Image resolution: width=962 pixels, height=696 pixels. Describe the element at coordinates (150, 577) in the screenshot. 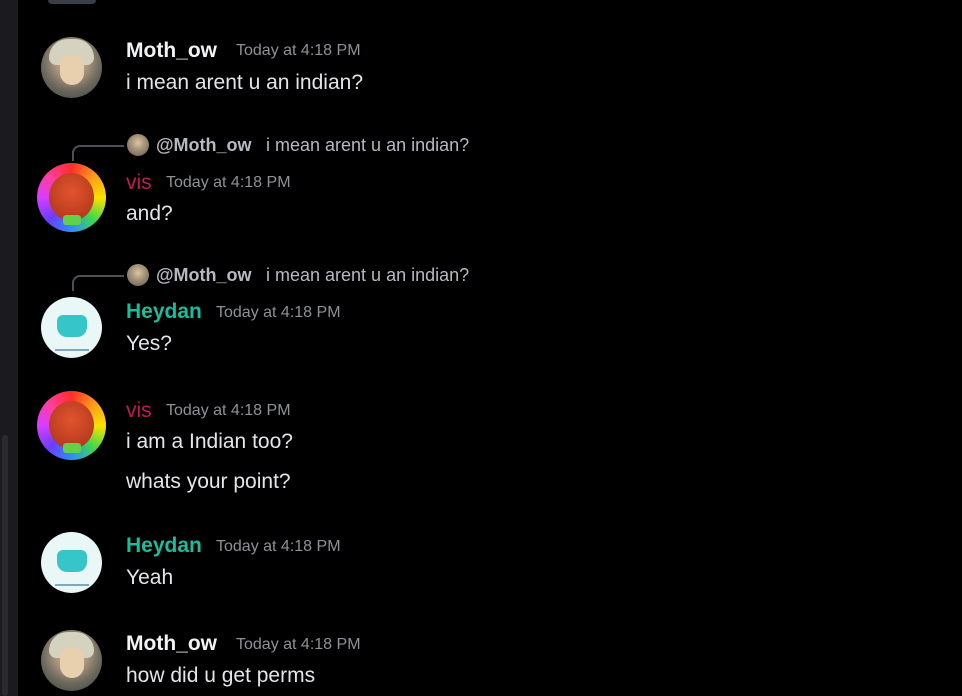

I see `message-text: Yeah` at that location.